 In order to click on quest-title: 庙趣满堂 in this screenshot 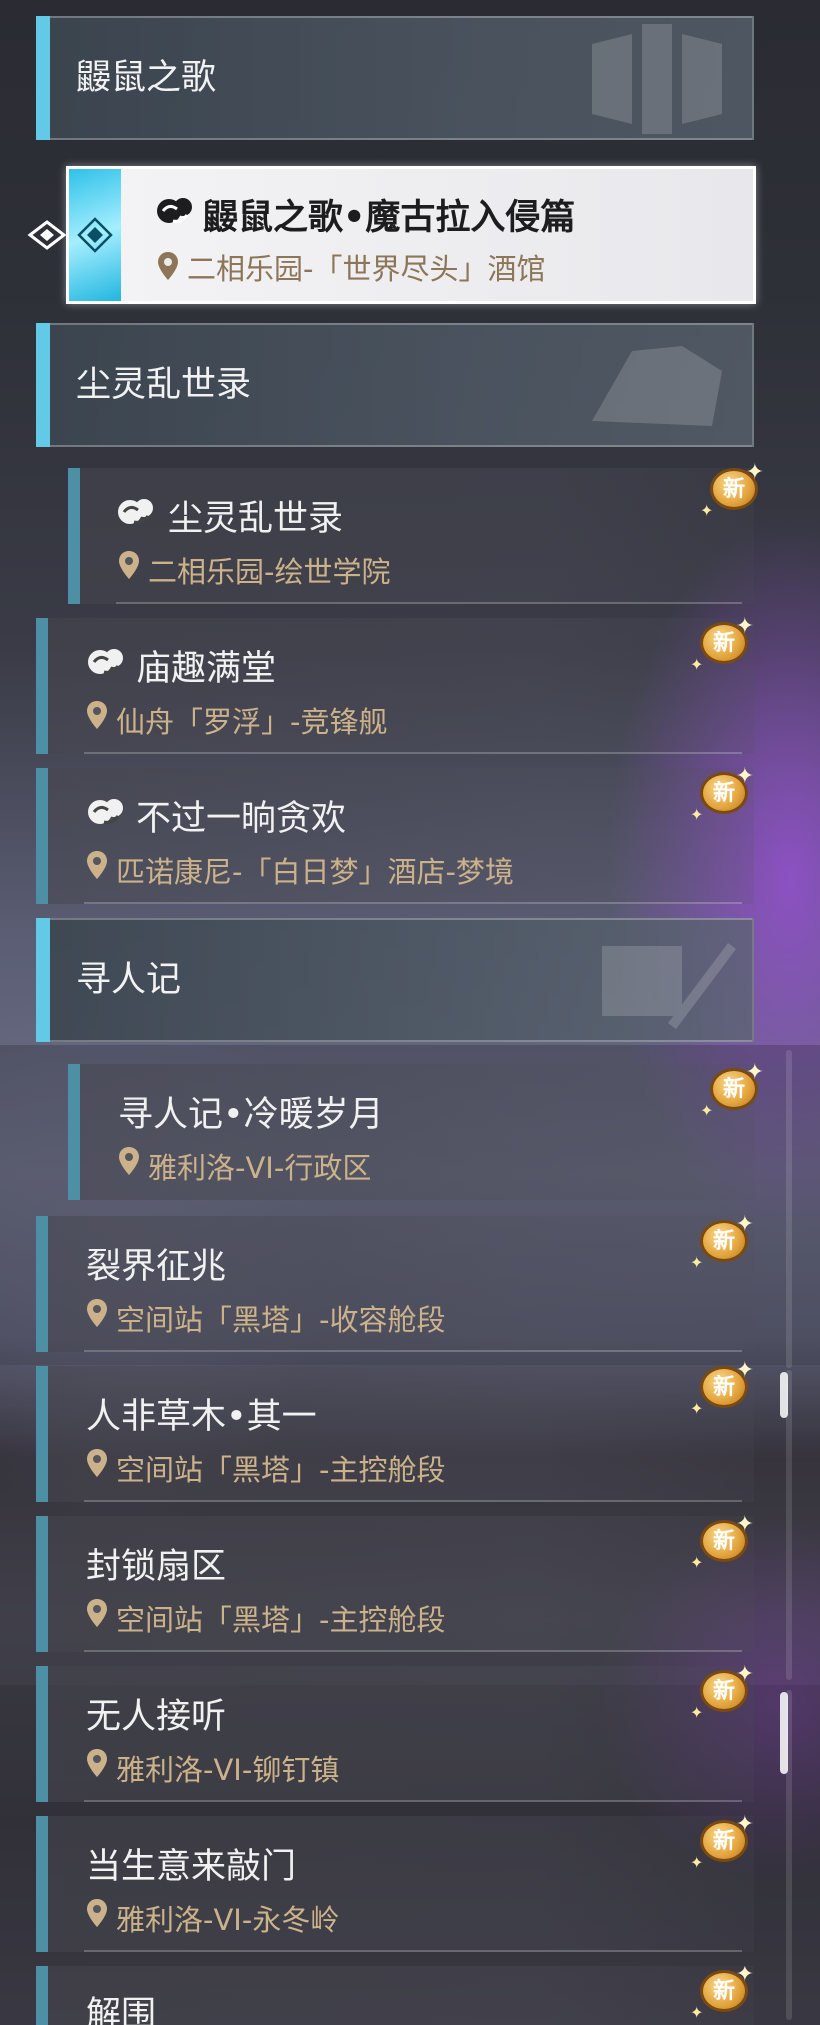, I will do `click(206, 669)`.